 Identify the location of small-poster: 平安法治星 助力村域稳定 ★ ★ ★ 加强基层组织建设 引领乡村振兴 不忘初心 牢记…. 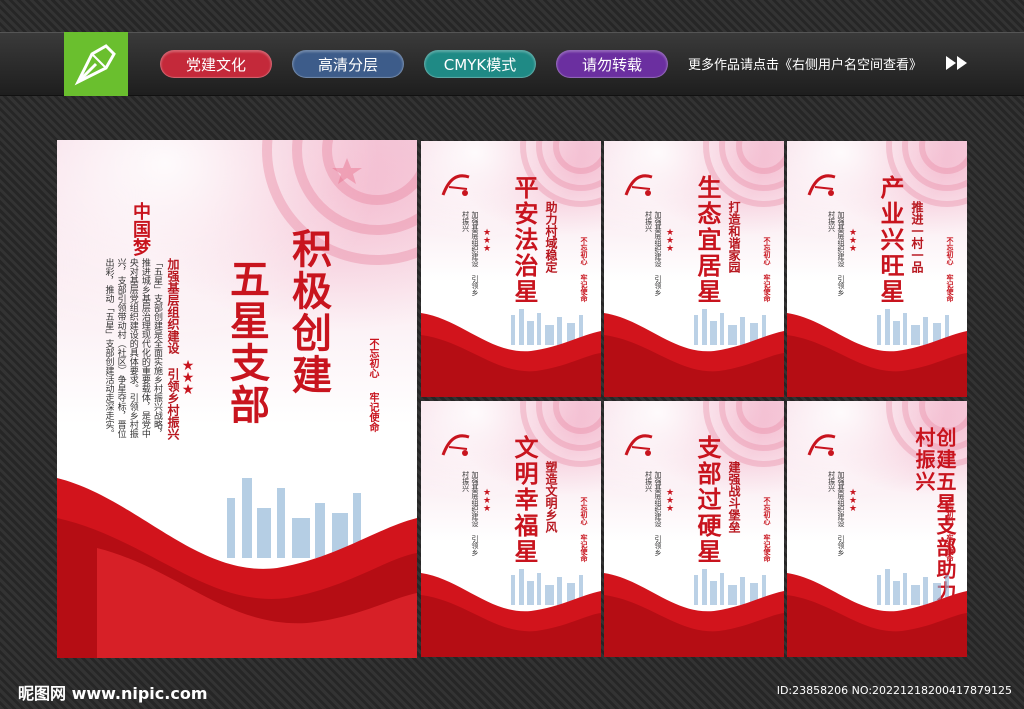
(511, 269).